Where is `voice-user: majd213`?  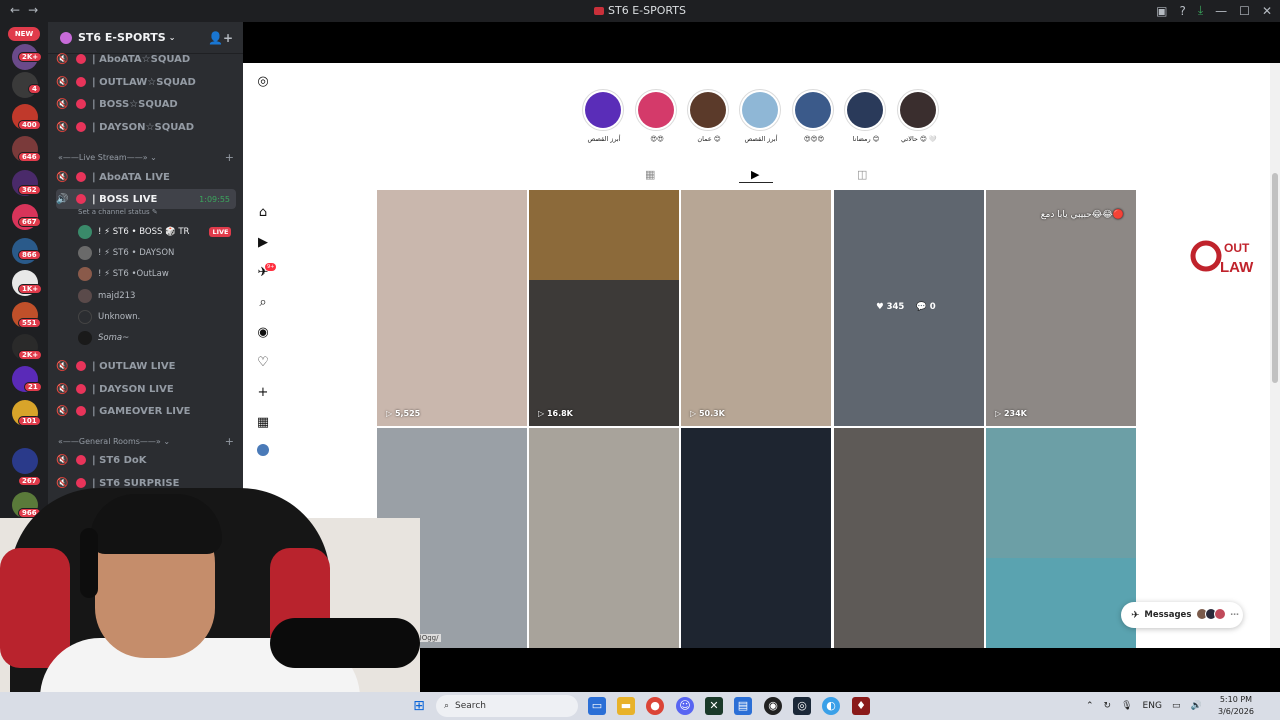
voice-user: majd213 is located at coordinates (106, 296).